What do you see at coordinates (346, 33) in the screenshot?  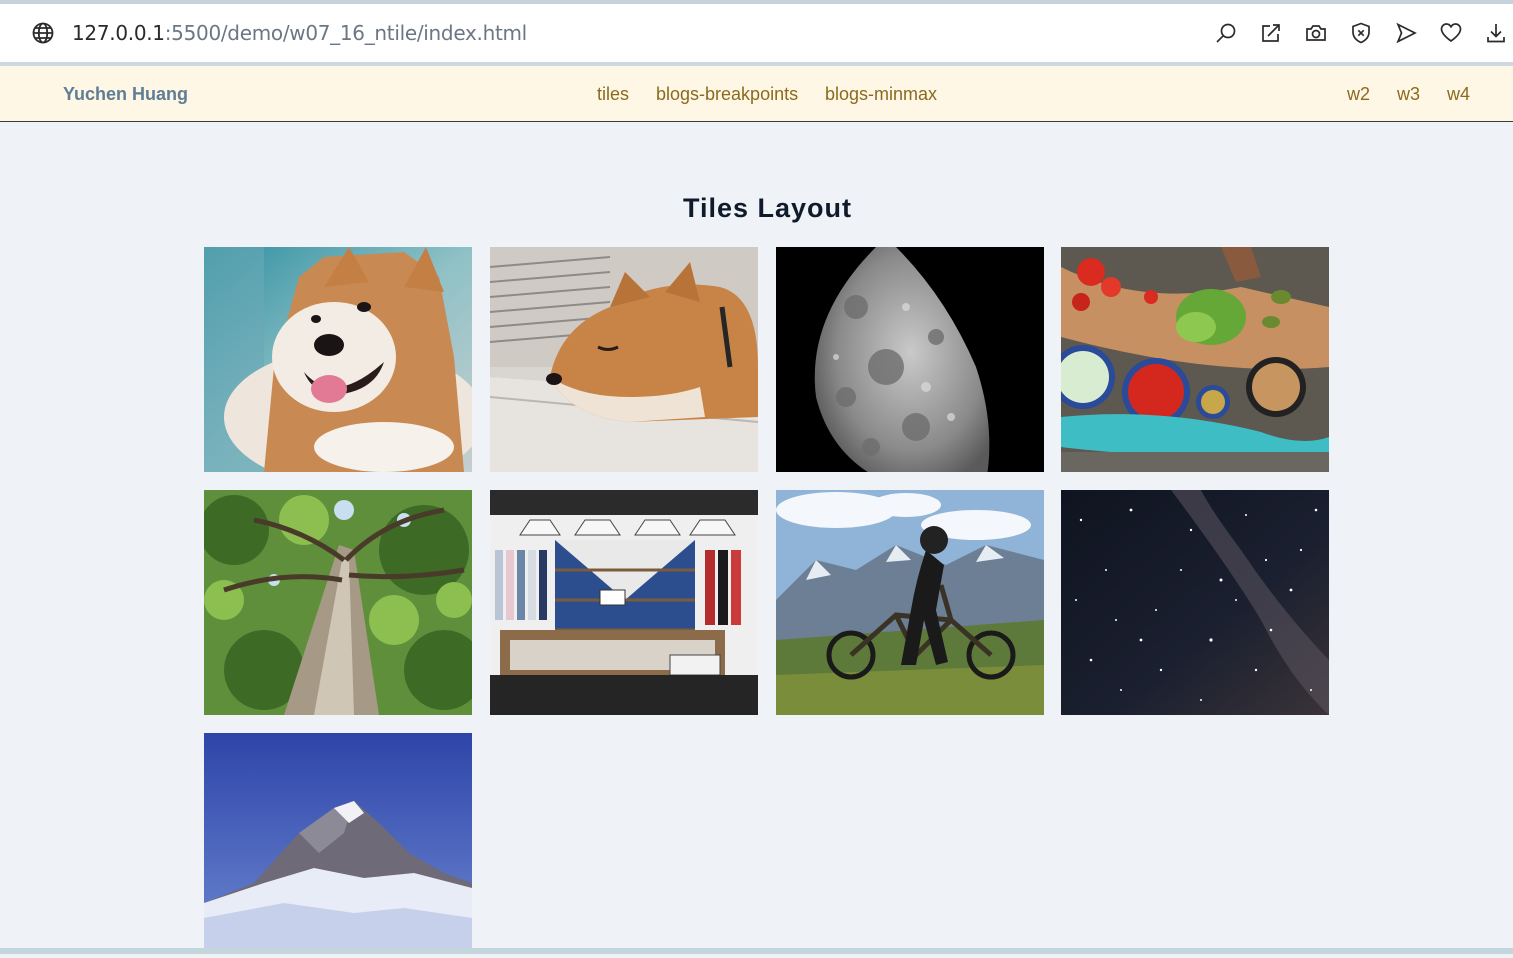 I see `url-path: :5500/demo/w07_16_ntile/index.html` at bounding box center [346, 33].